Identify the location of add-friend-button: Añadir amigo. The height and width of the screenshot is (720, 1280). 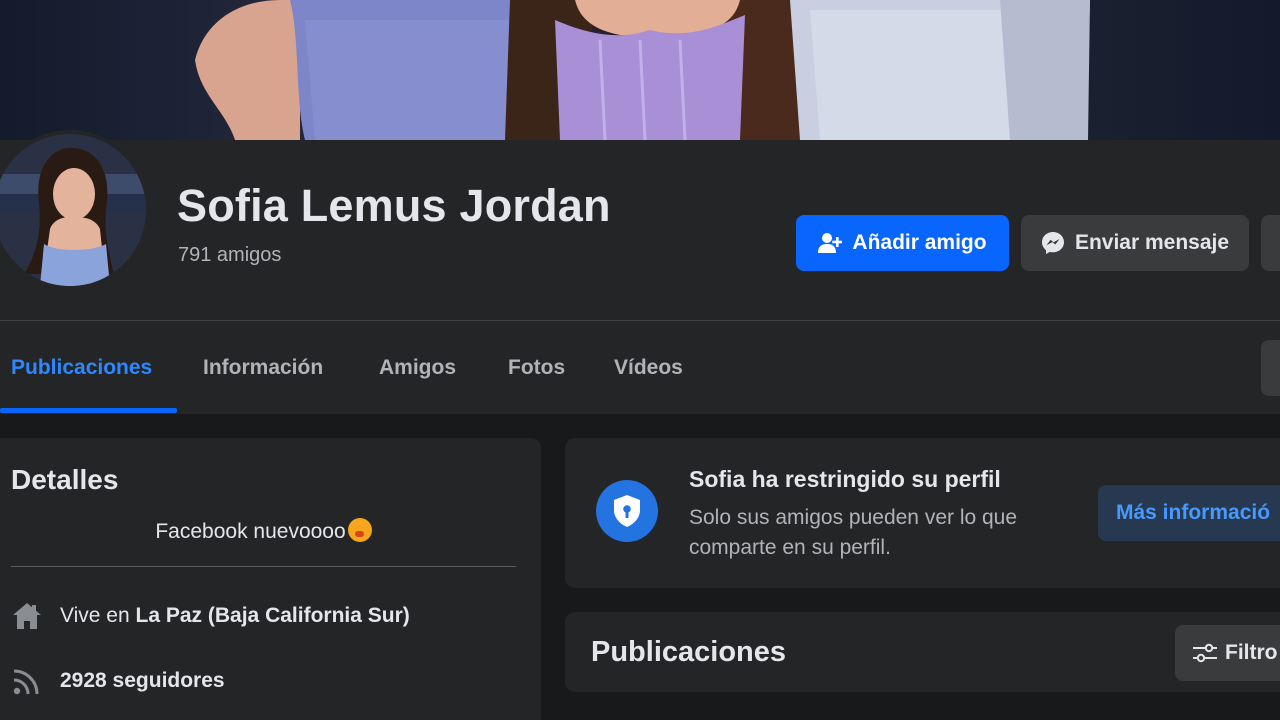
(902, 243).